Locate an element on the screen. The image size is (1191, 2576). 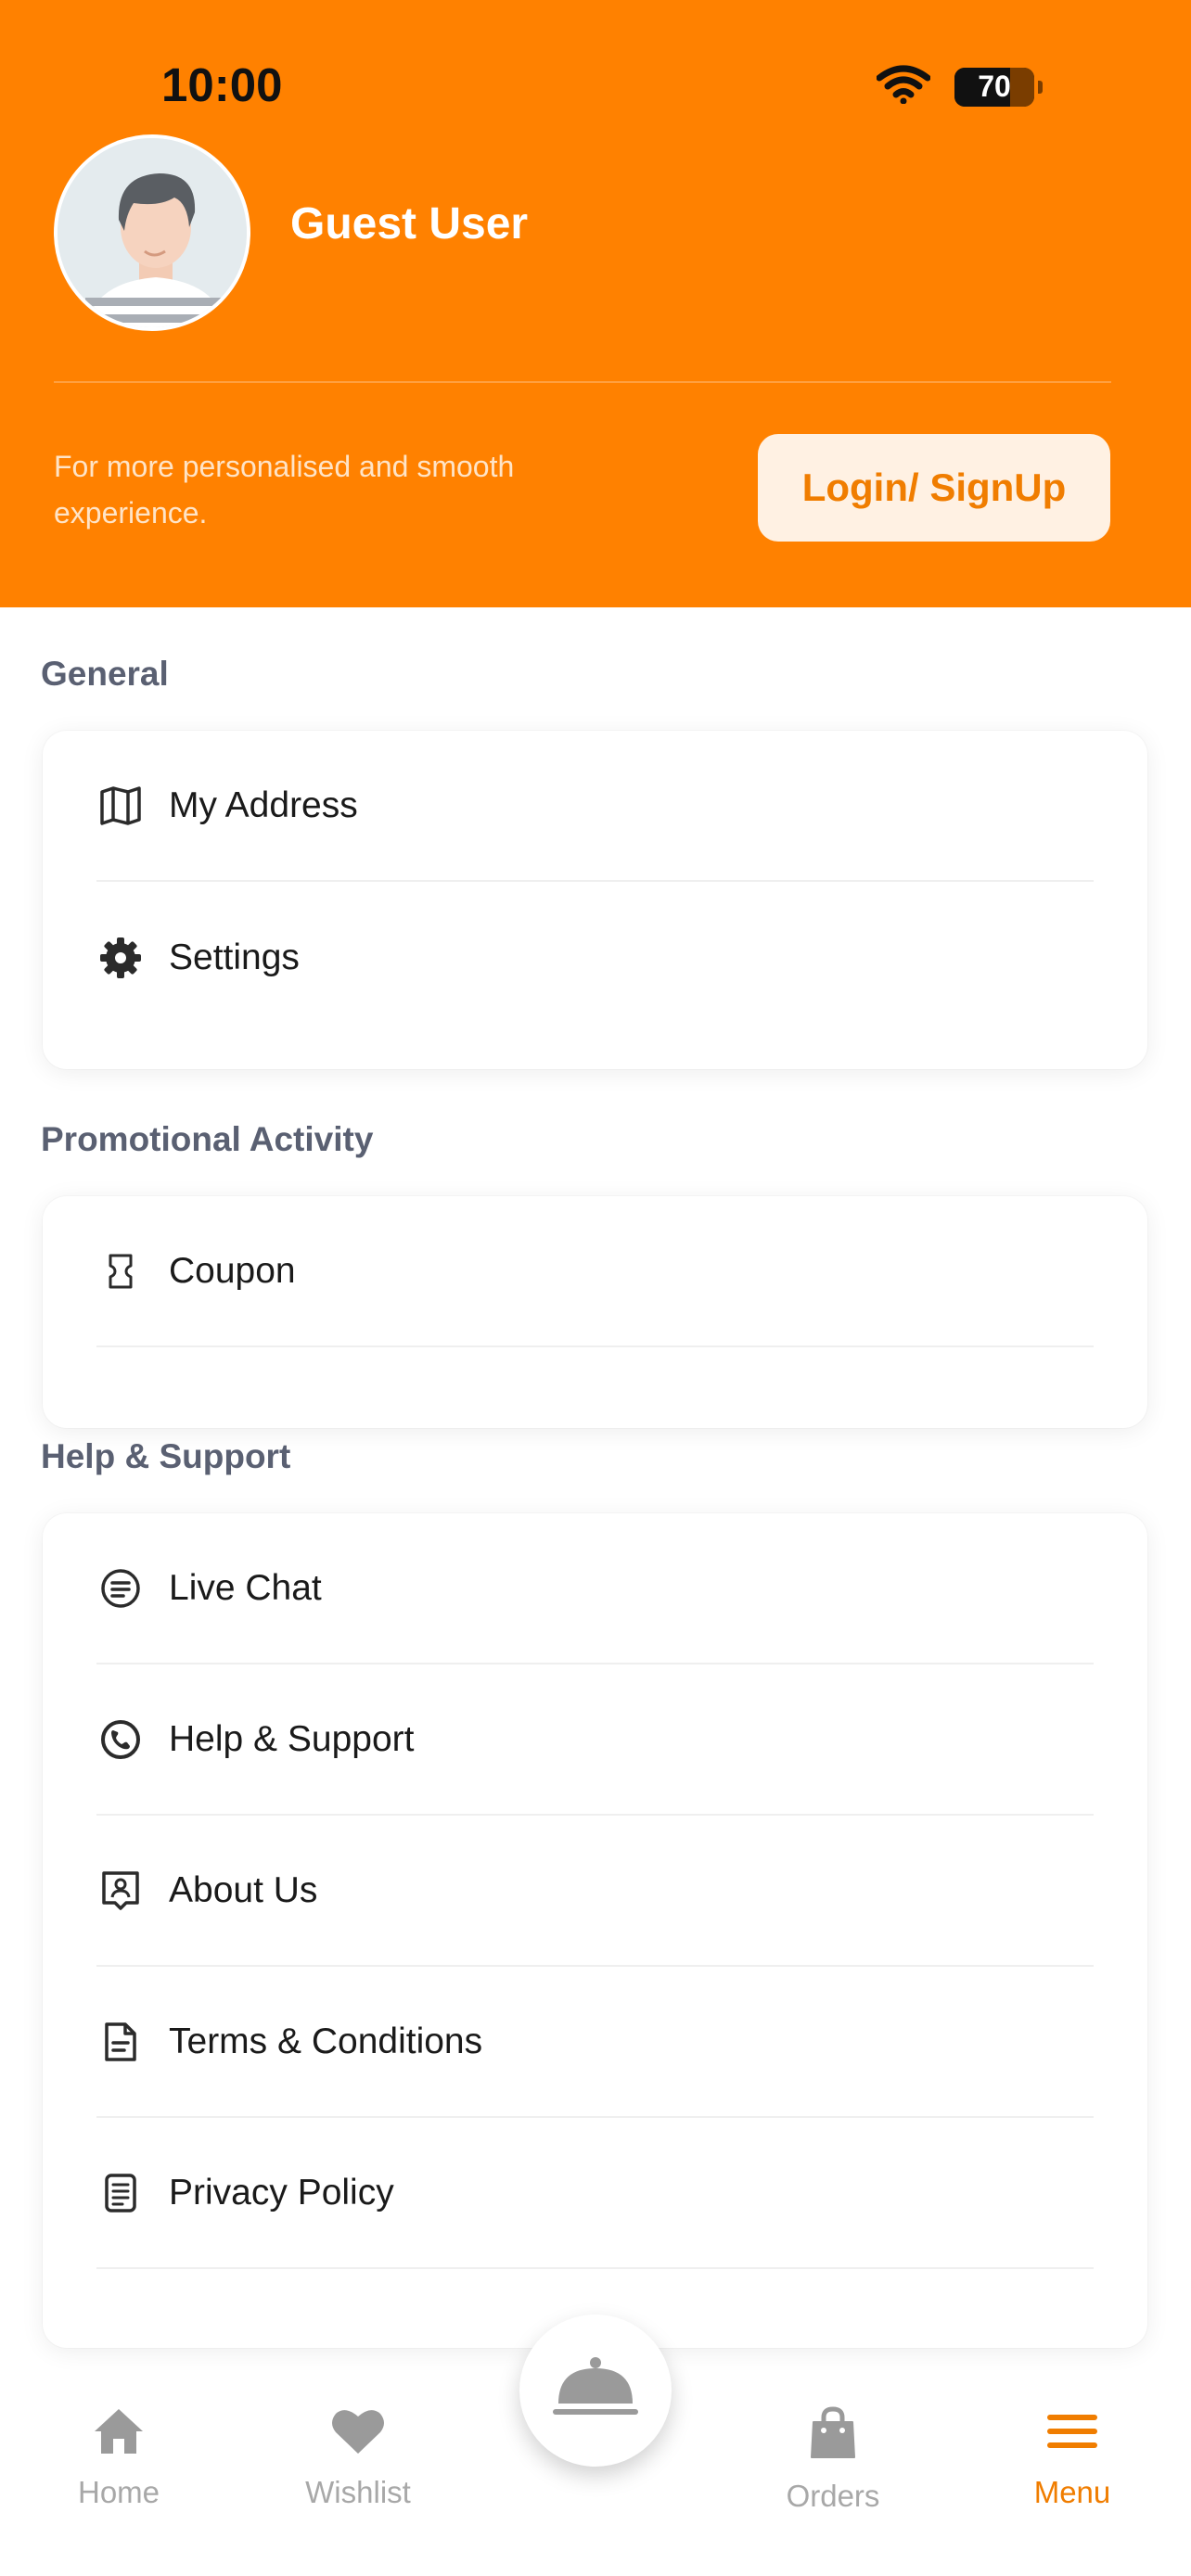
menu-item-help-support: Help & Support is located at coordinates (595, 1740).